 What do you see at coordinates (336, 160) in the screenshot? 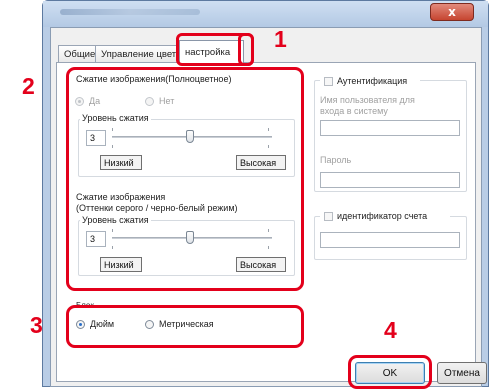
I see `password-label: Пароль` at bounding box center [336, 160].